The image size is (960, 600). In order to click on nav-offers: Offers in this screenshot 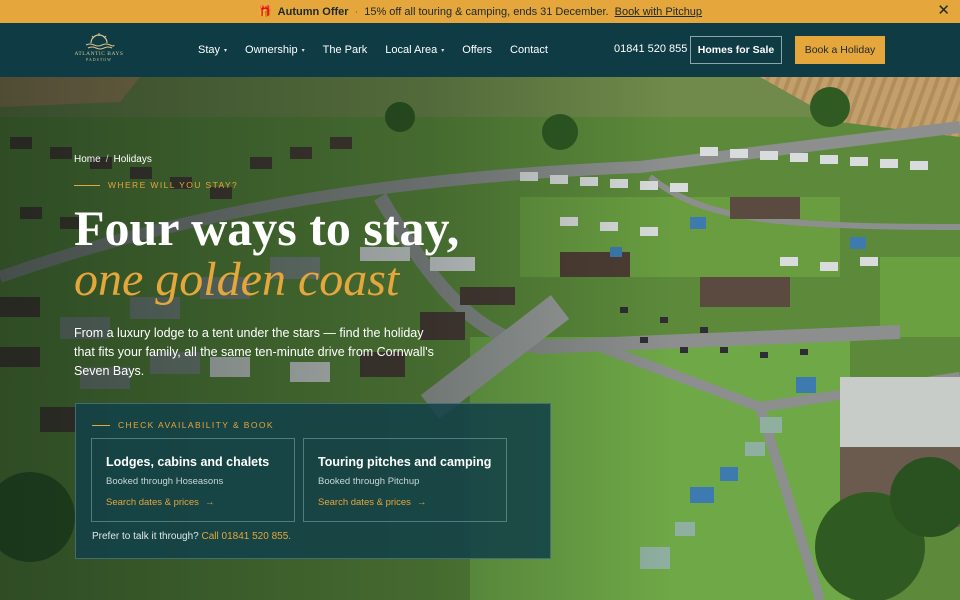, I will do `click(477, 50)`.